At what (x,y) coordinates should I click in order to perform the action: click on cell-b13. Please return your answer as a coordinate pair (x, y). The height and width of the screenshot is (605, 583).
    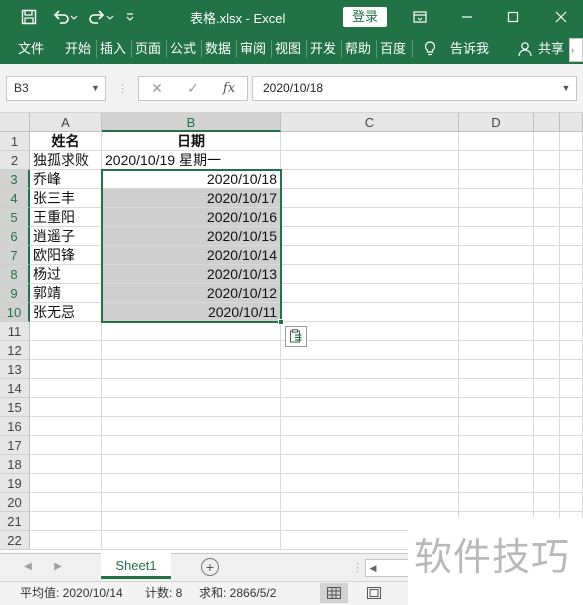
    Looking at the image, I should click on (191, 369).